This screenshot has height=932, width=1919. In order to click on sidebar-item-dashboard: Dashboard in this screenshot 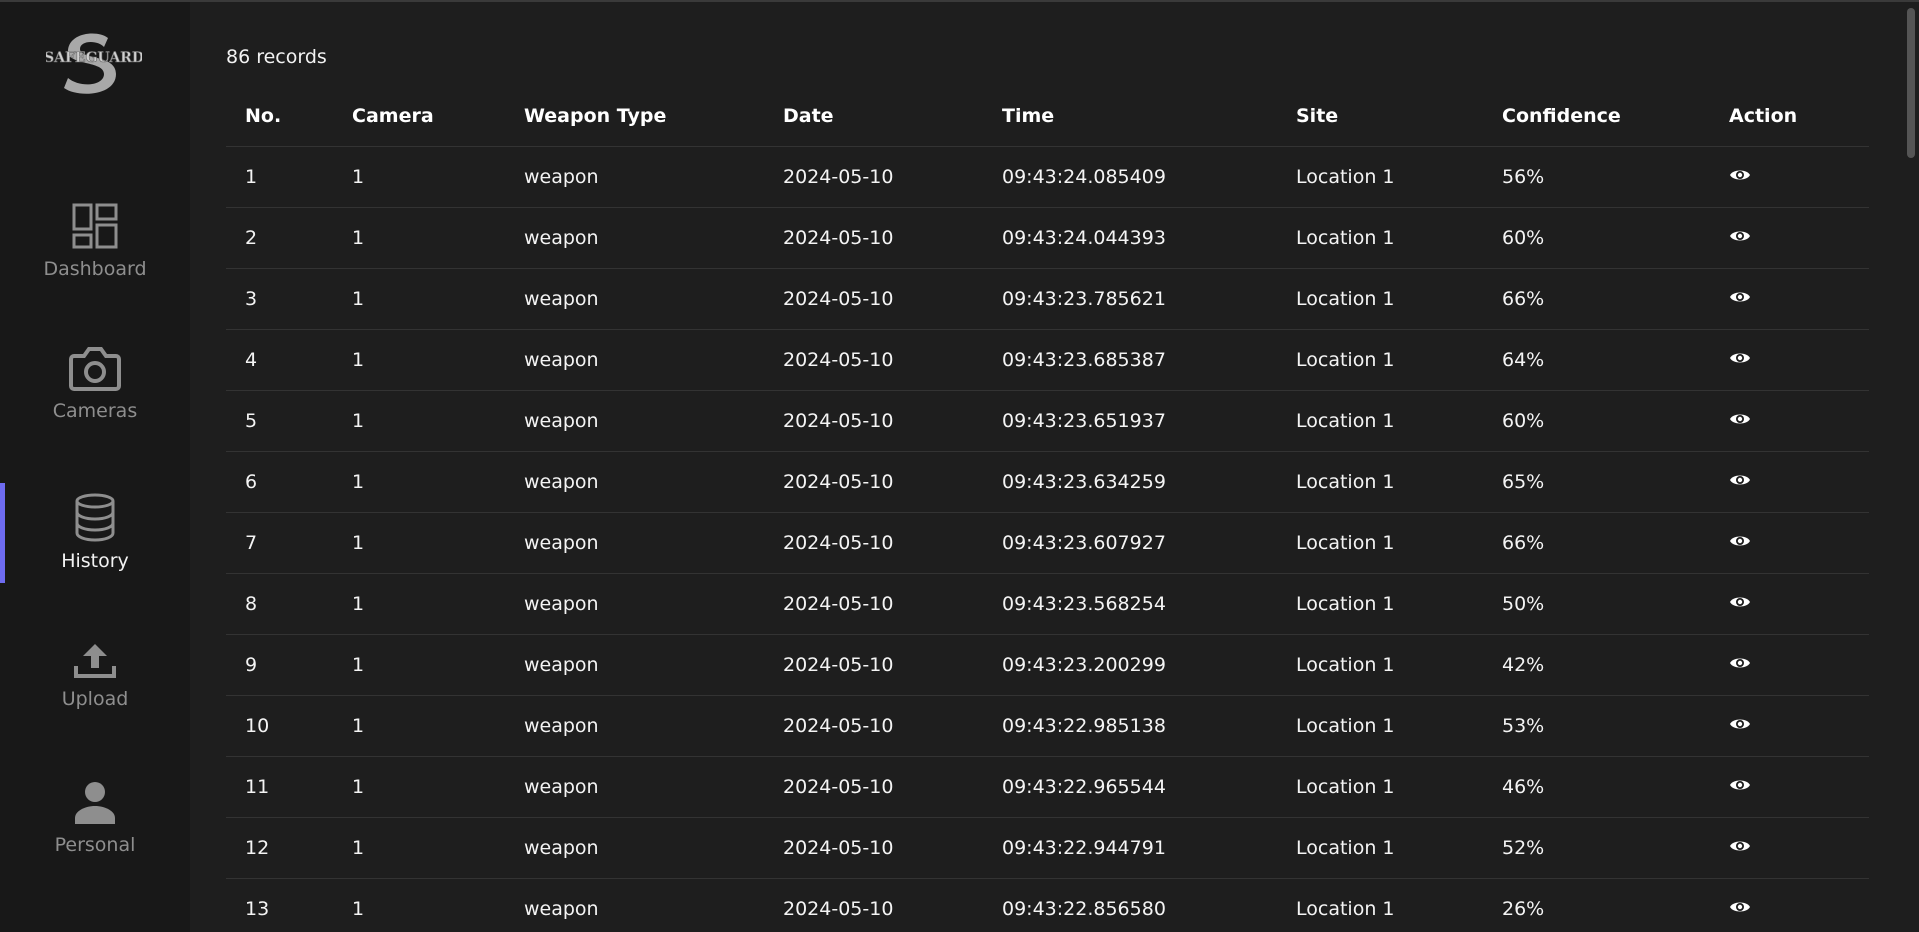, I will do `click(95, 241)`.